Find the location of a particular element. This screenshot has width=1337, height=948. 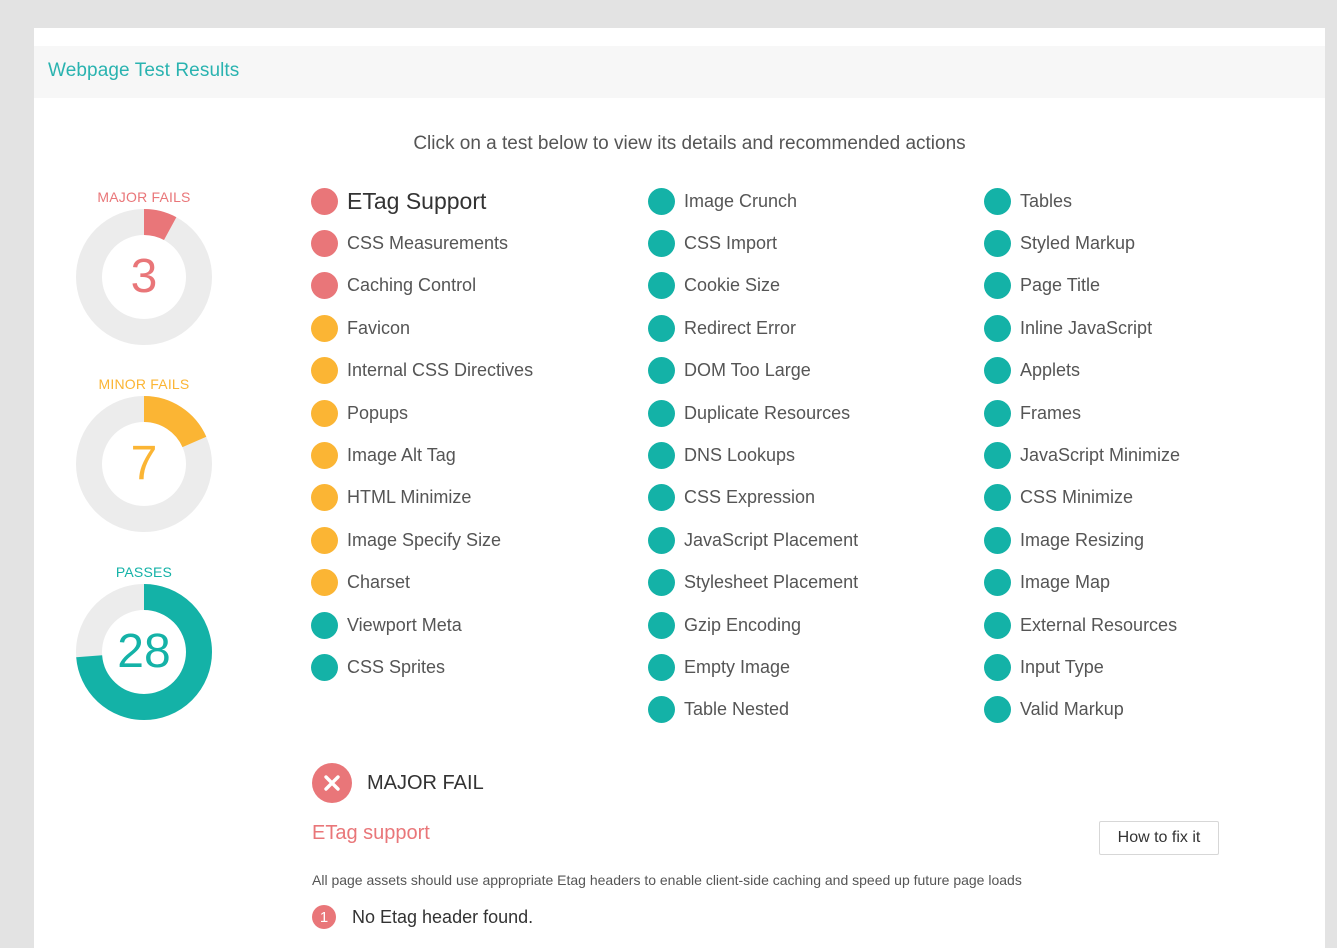

test-label: CSS Import is located at coordinates (731, 242).